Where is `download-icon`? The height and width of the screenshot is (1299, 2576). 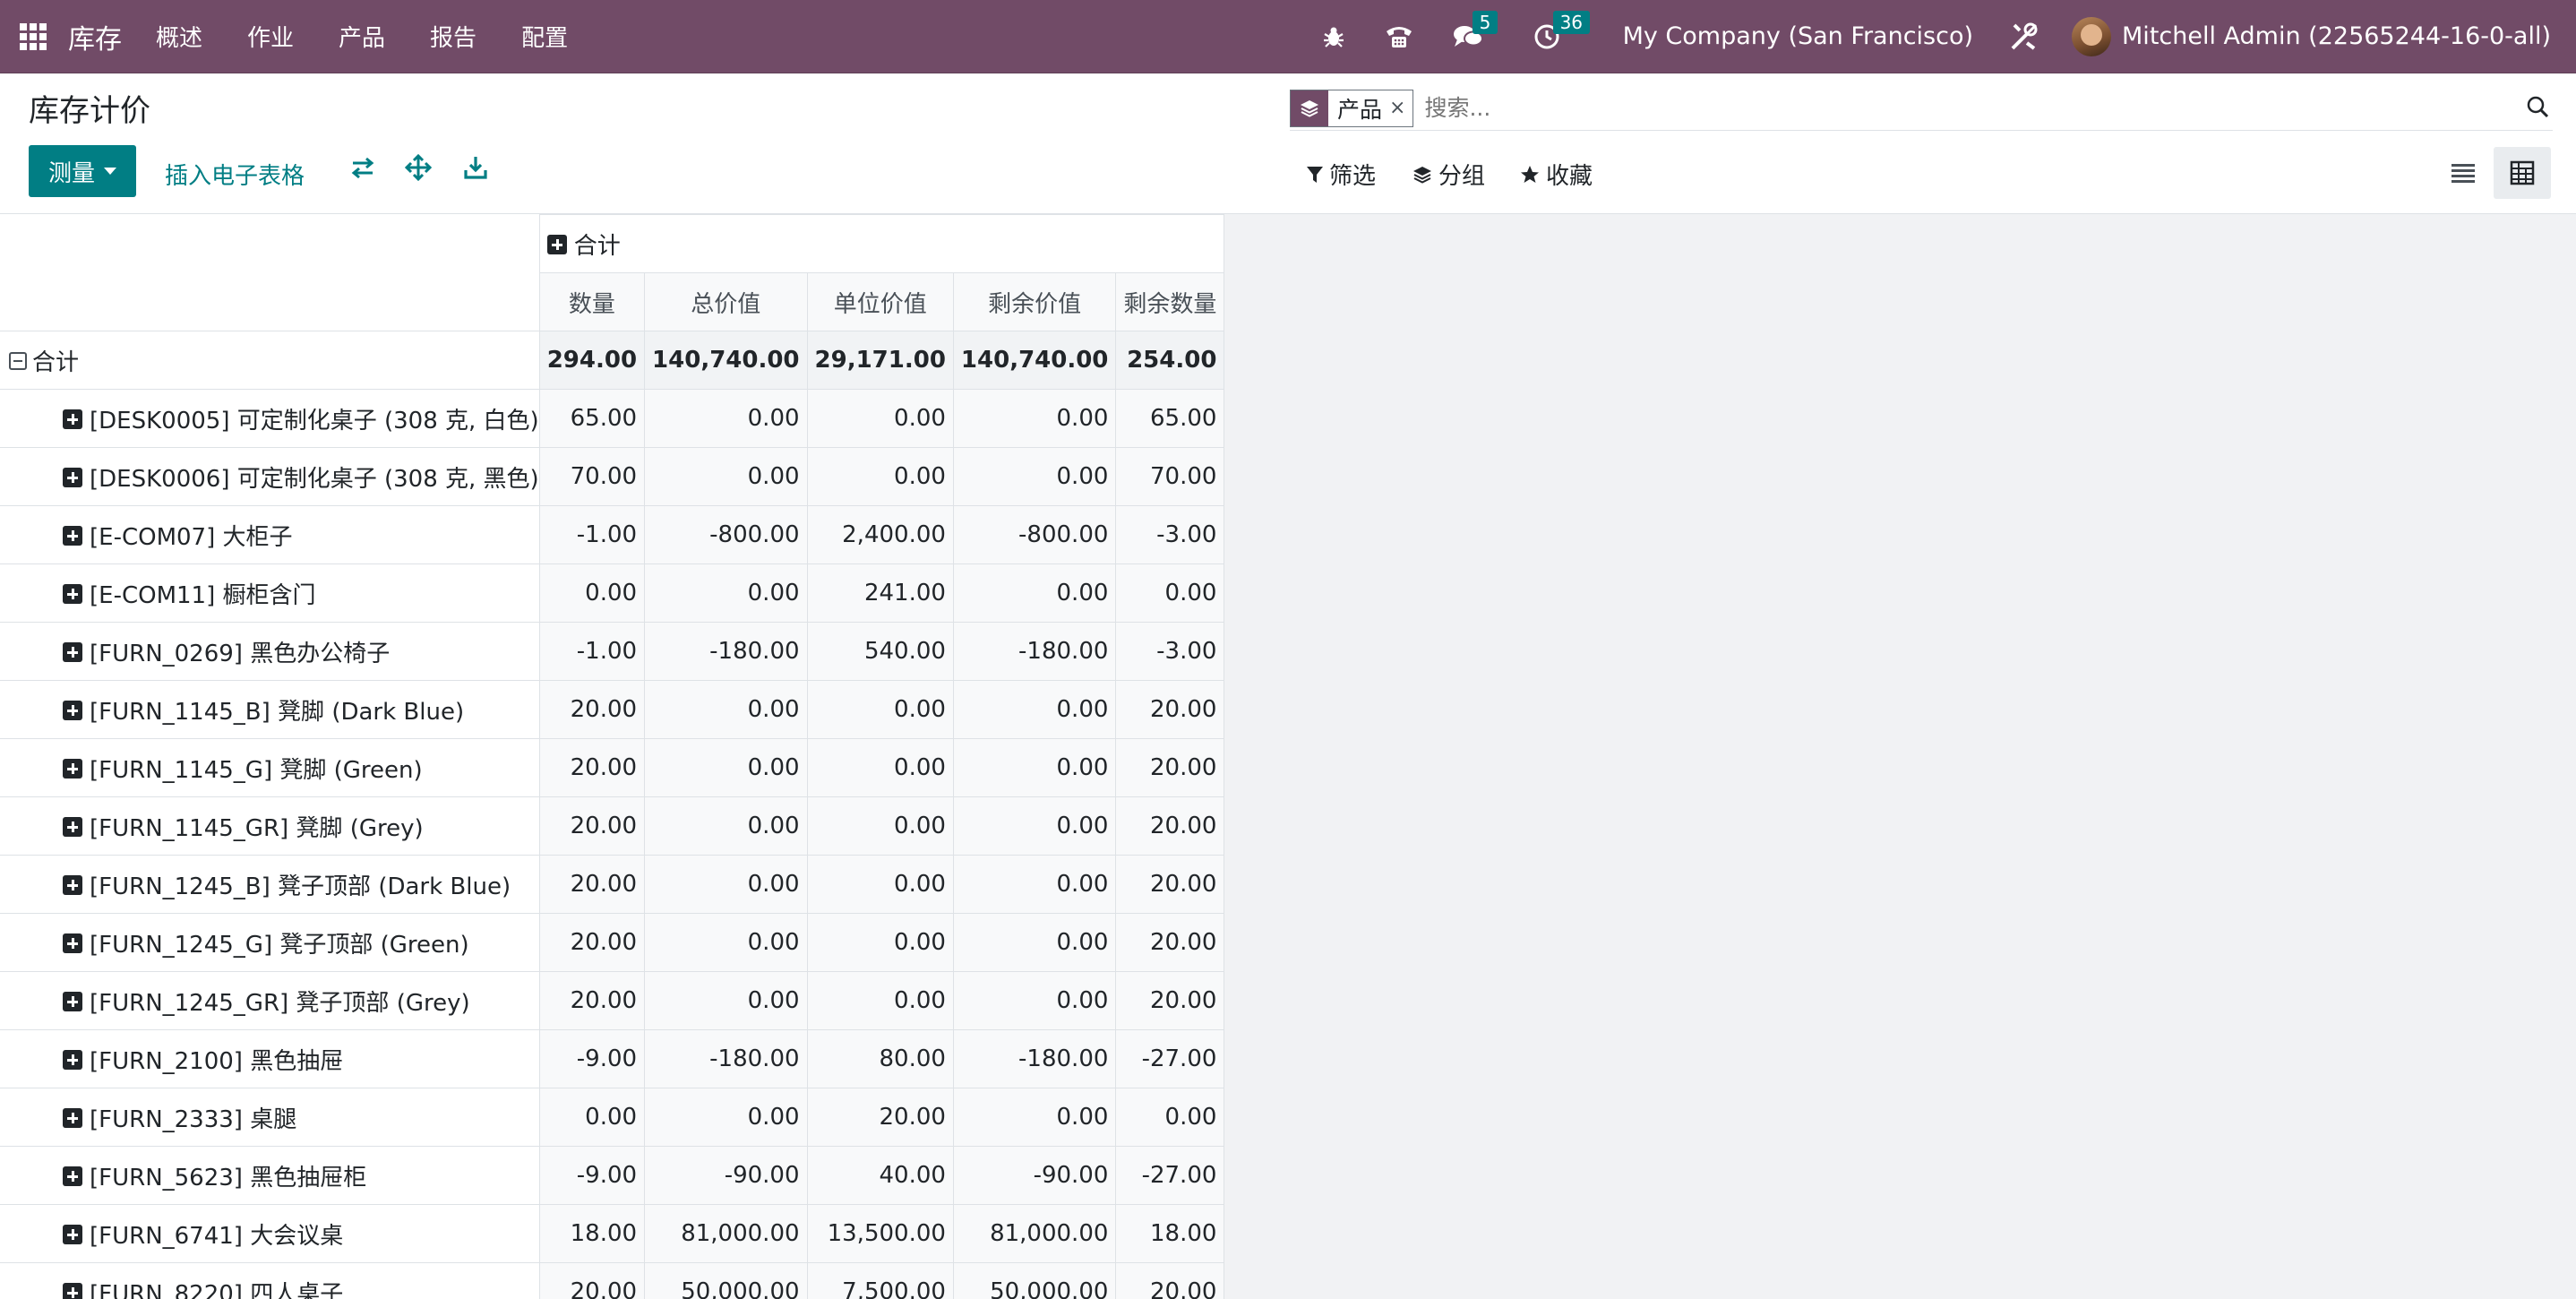
download-icon is located at coordinates (475, 170).